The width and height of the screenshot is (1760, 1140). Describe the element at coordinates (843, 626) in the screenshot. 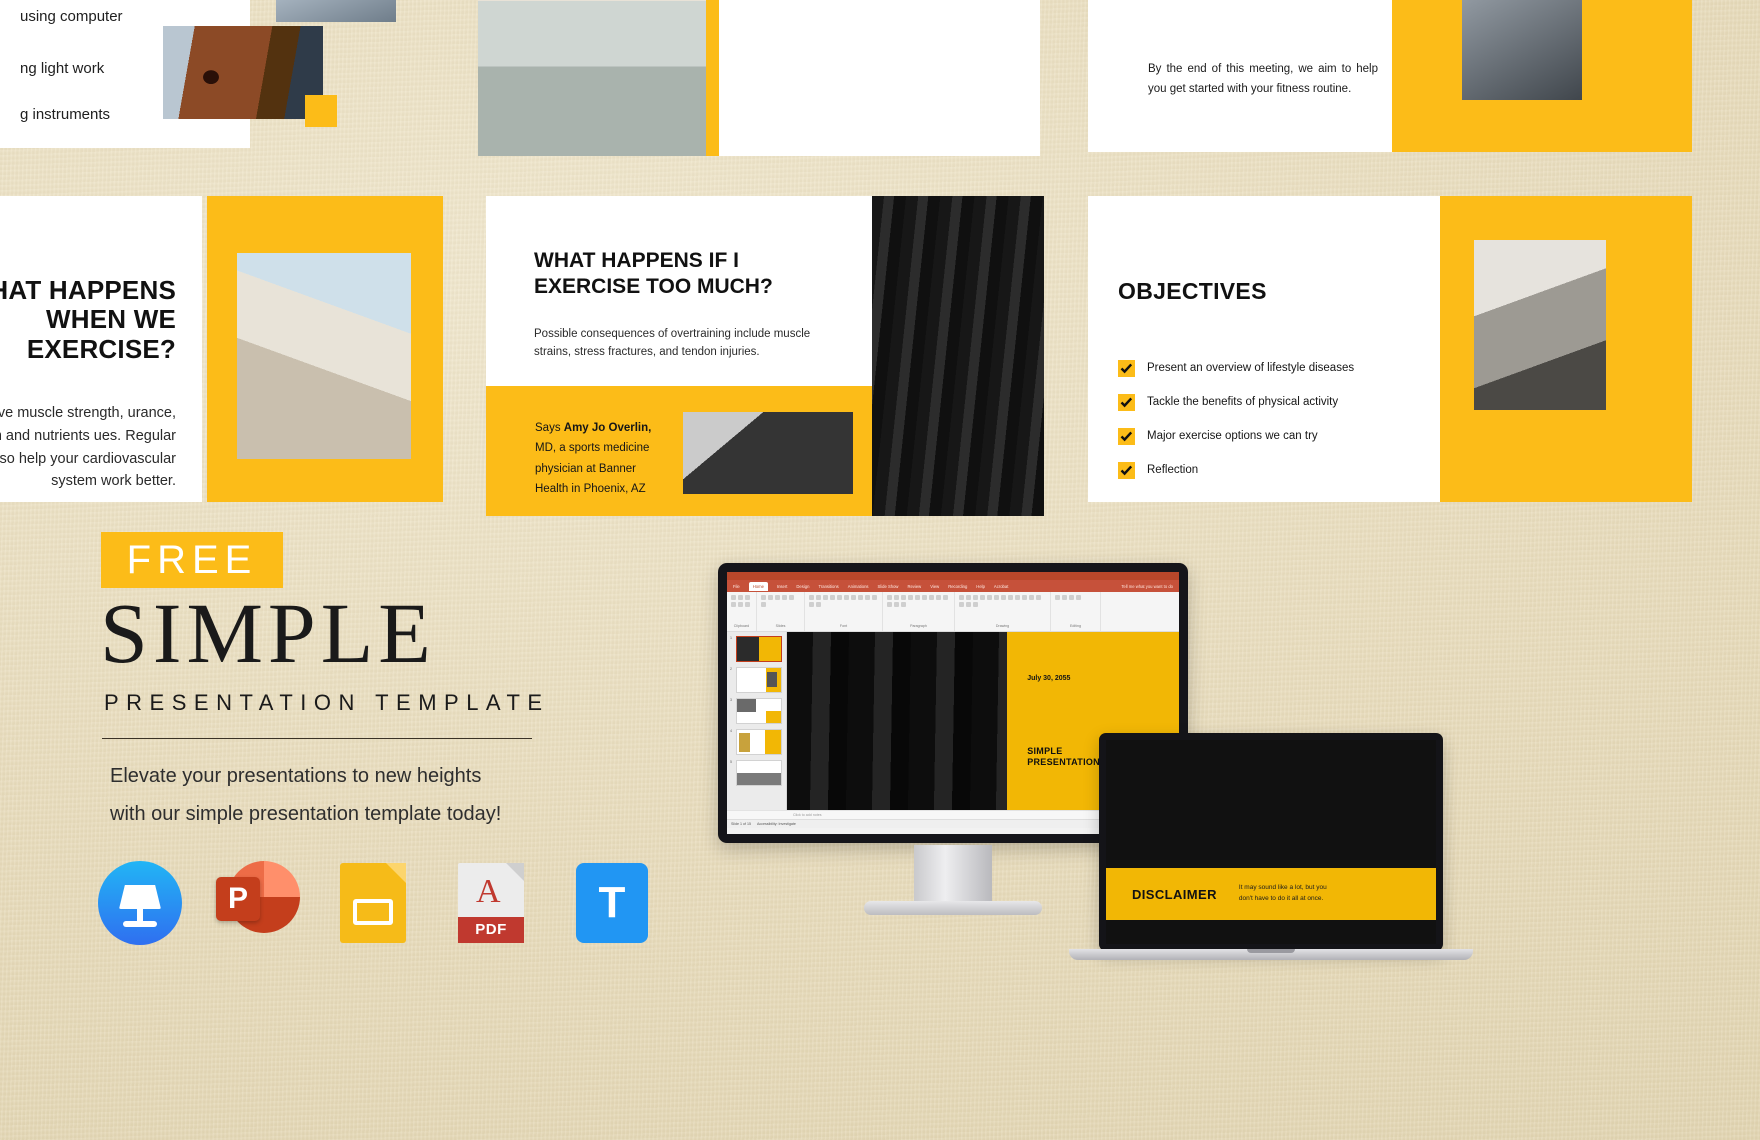

I see `ribbon-group-label: Font` at that location.